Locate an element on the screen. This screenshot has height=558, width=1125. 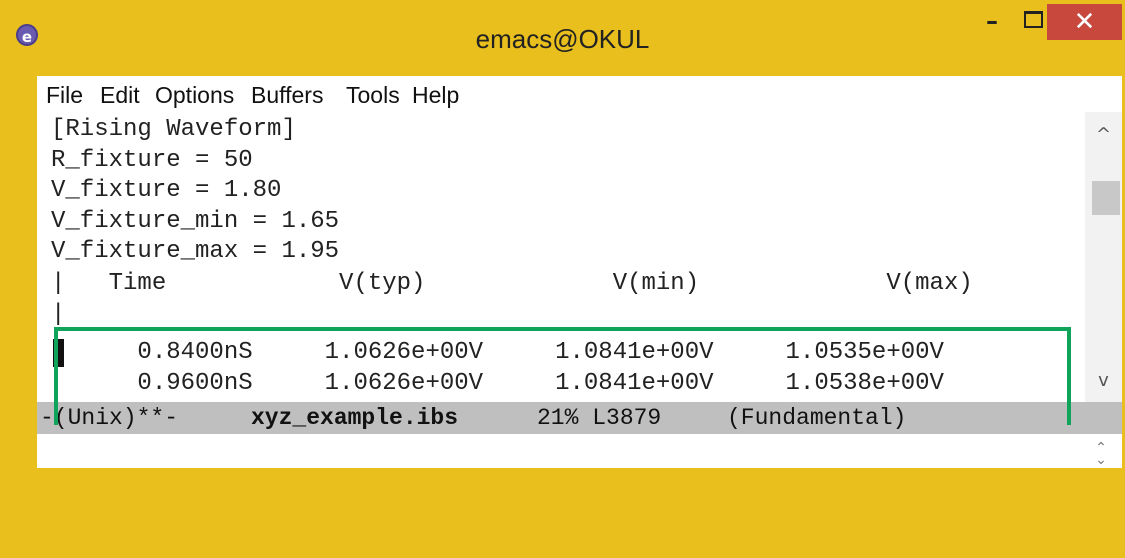
buffer-line: | is located at coordinates (58, 314).